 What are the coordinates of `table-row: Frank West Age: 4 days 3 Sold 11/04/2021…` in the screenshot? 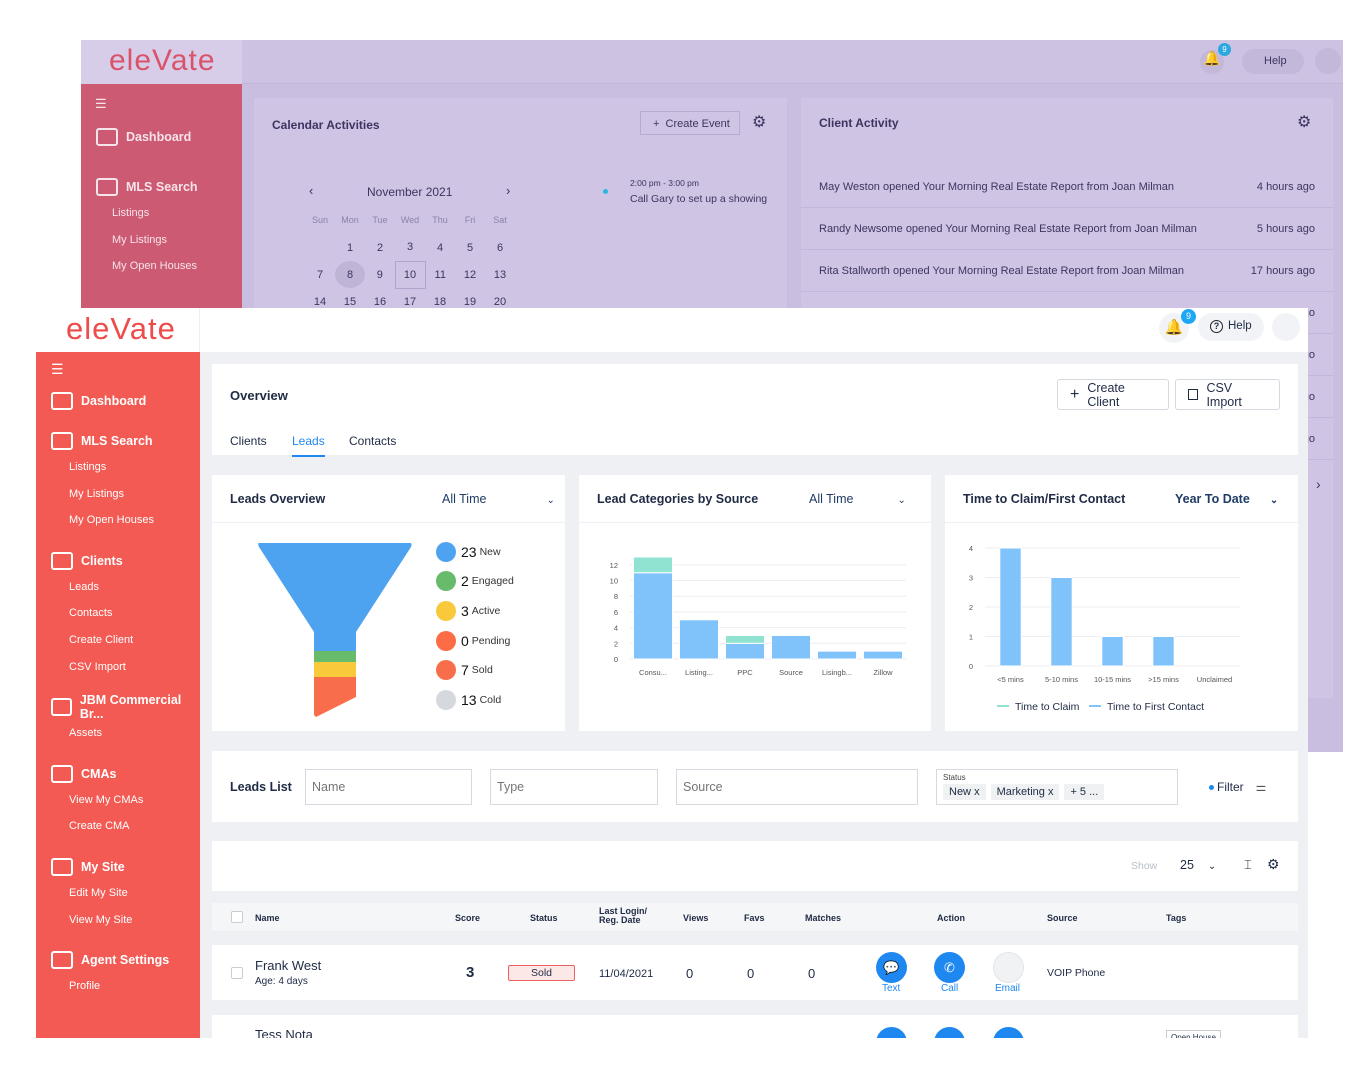 It's located at (755, 972).